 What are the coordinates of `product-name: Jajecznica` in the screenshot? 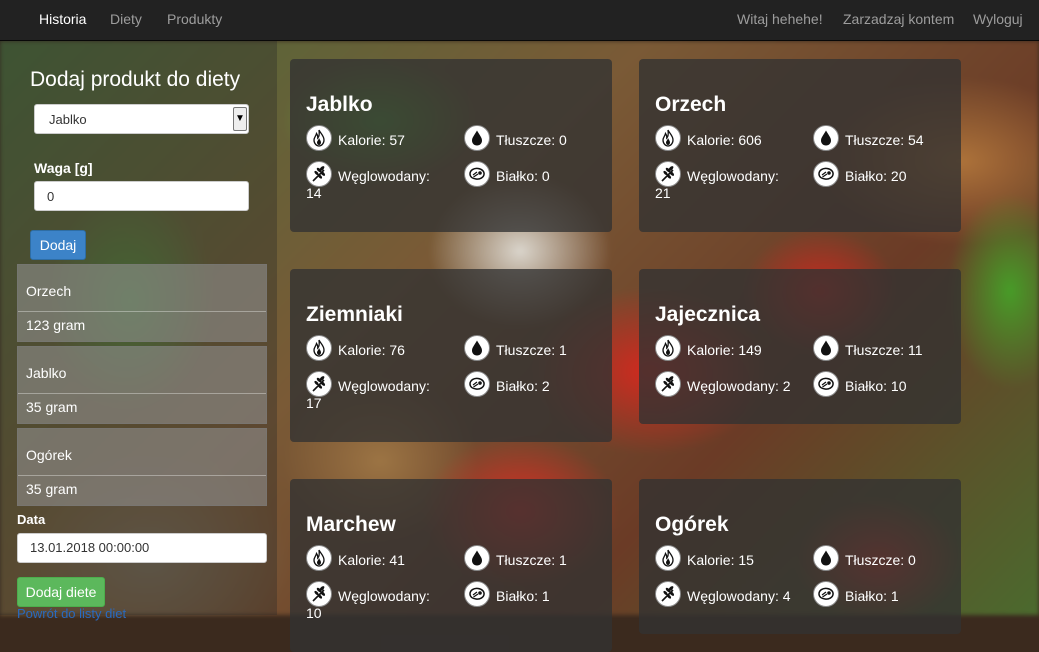 It's located at (708, 314).